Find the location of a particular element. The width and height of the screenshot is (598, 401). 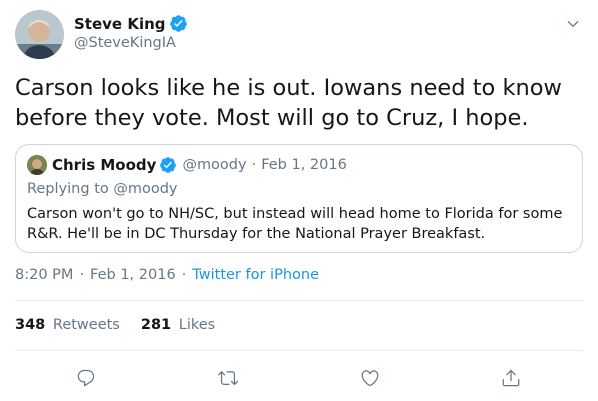

likes-stat: 281 Likes is located at coordinates (178, 325).